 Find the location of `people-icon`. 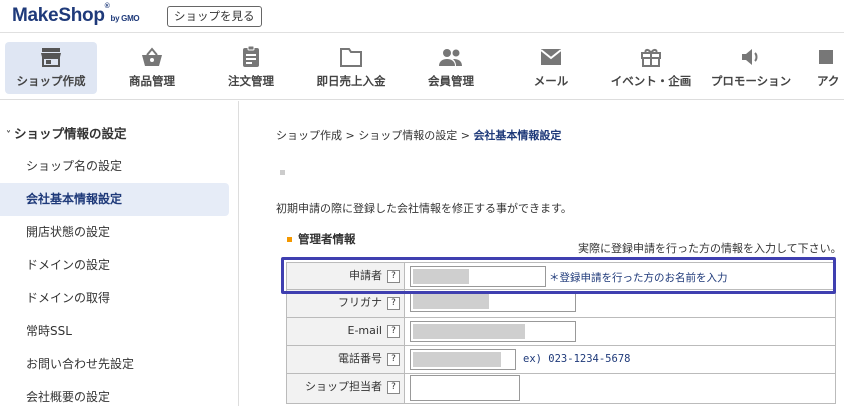

people-icon is located at coordinates (450, 57).